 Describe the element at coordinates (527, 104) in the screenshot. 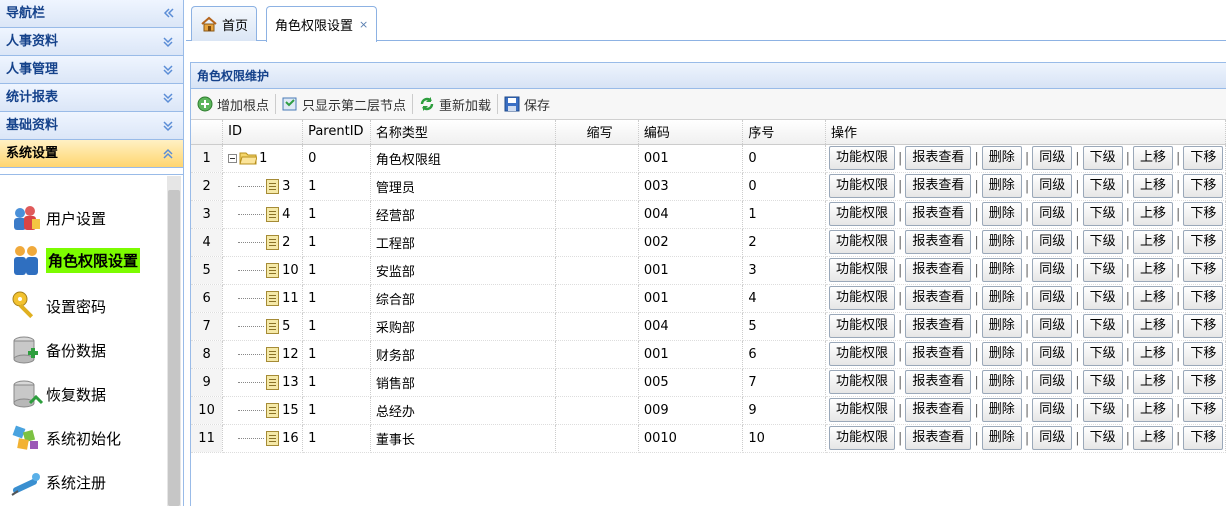

I see `save-button: 保存` at that location.